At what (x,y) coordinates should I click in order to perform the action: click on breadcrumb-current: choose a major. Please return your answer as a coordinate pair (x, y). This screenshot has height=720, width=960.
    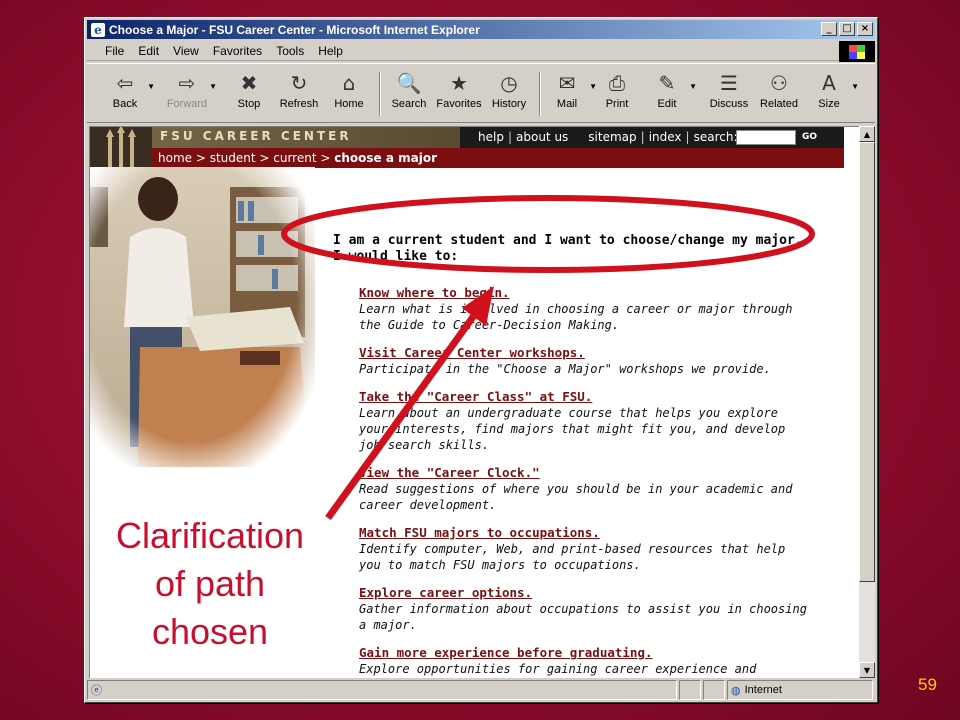
    Looking at the image, I should click on (385, 158).